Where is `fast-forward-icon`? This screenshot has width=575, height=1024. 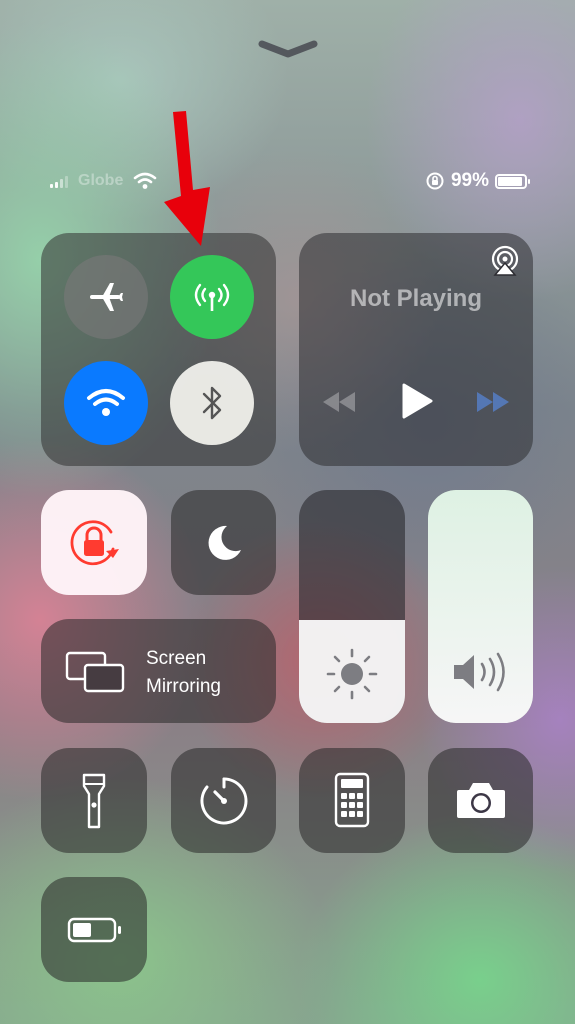 fast-forward-icon is located at coordinates (493, 402).